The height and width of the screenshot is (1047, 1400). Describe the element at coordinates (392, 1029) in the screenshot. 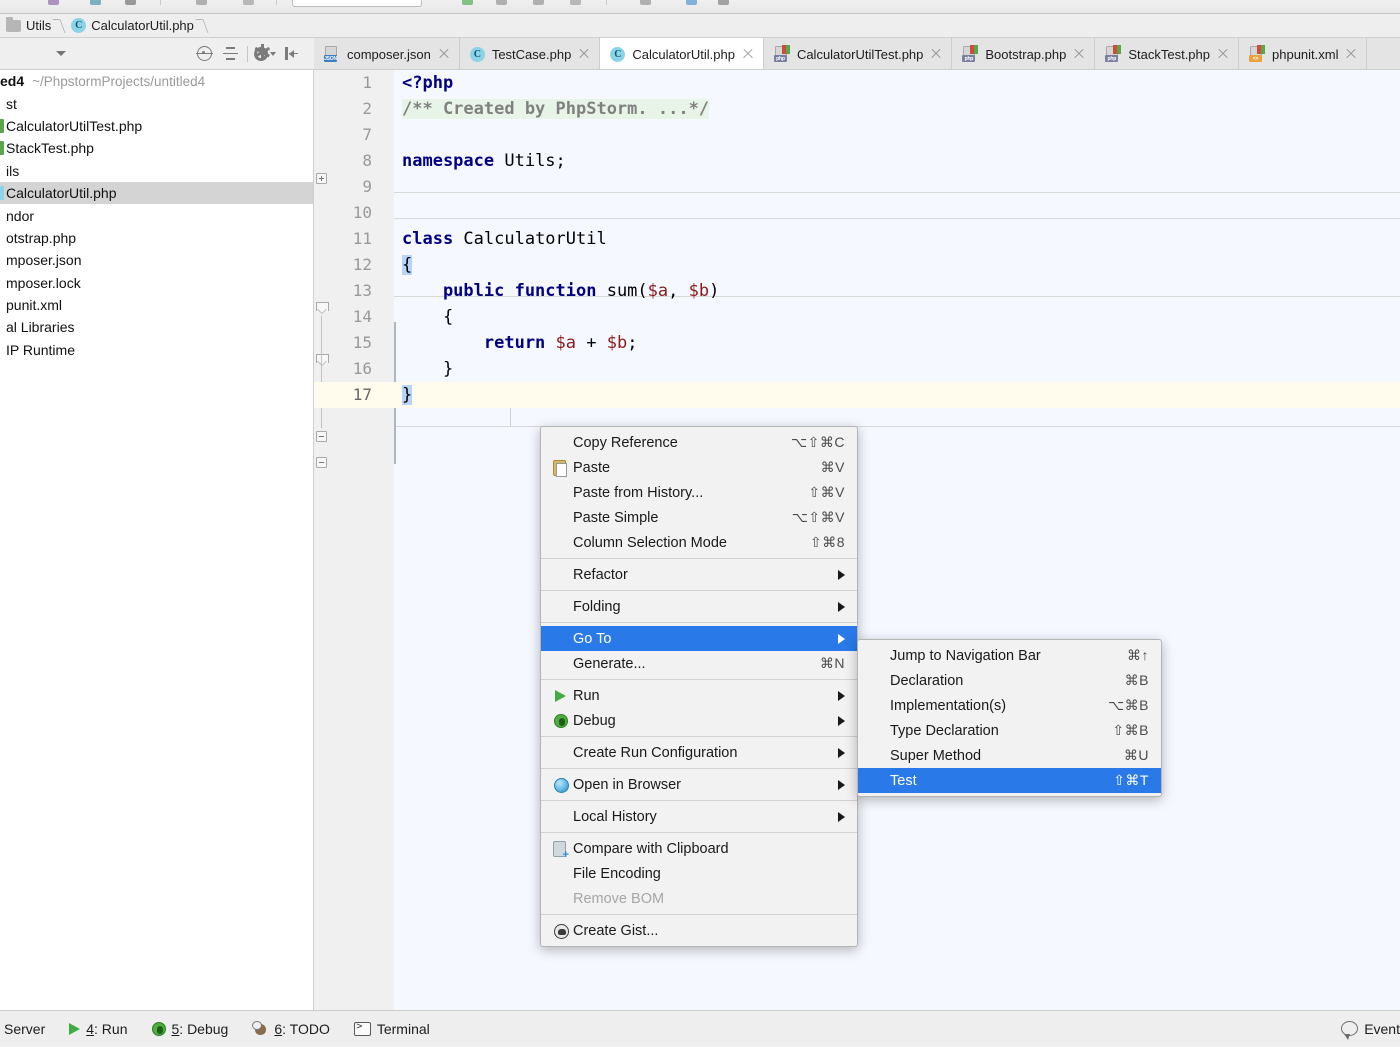

I see `status-item-terminal: Terminal` at that location.